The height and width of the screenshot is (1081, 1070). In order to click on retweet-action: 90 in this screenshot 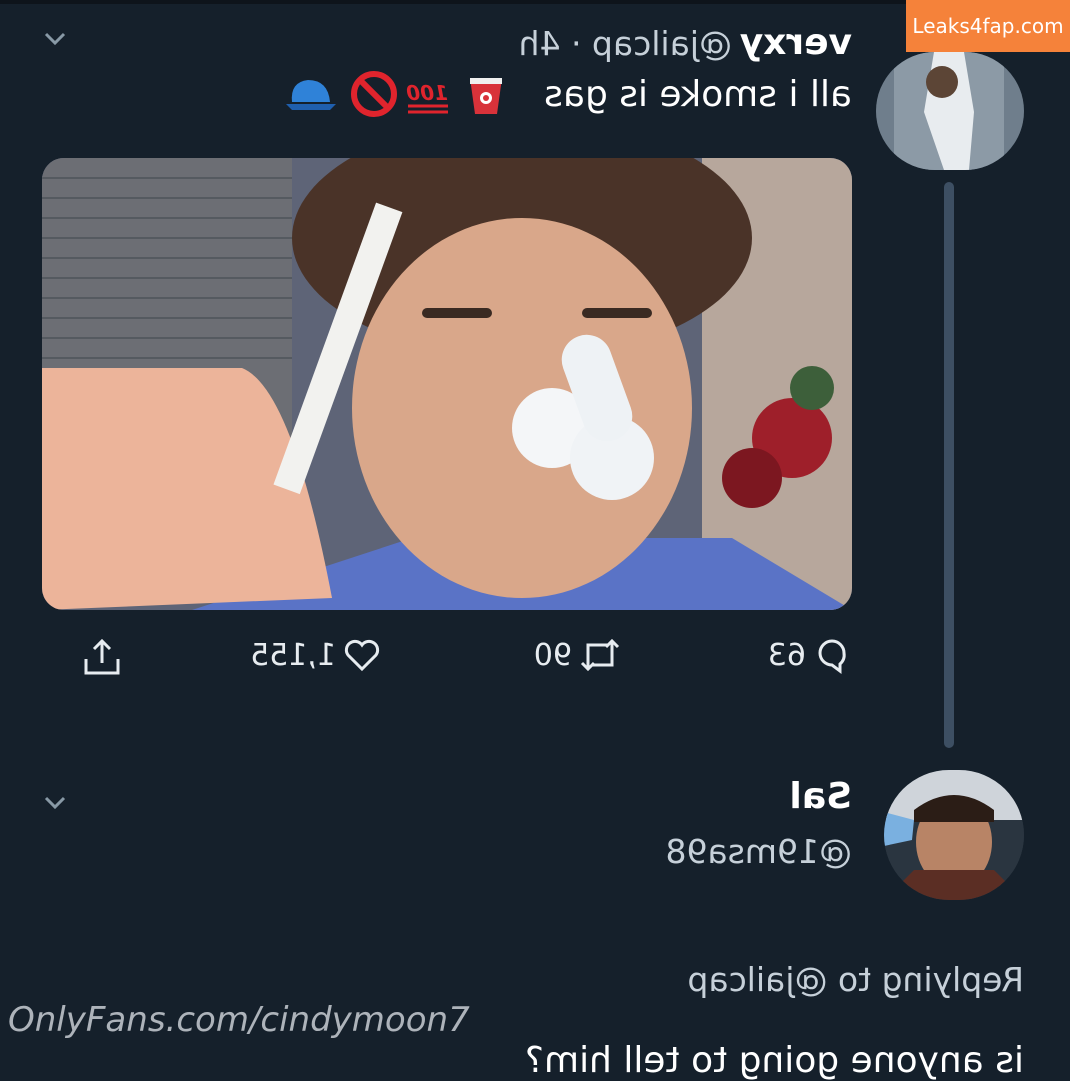, I will do `click(578, 655)`.